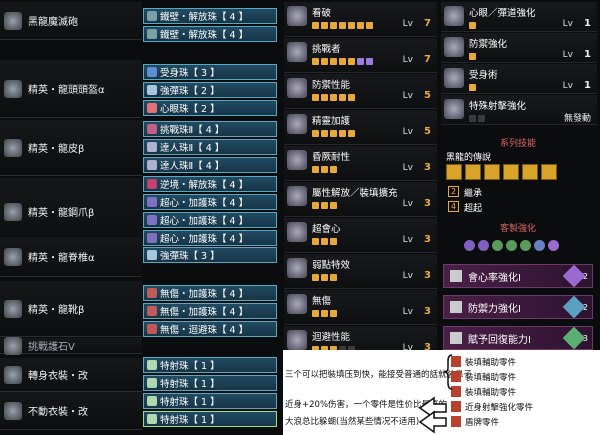  Describe the element at coordinates (192, 148) in the screenshot. I see `decoration-label: 達人珠Ⅱ【 4 】` at that location.